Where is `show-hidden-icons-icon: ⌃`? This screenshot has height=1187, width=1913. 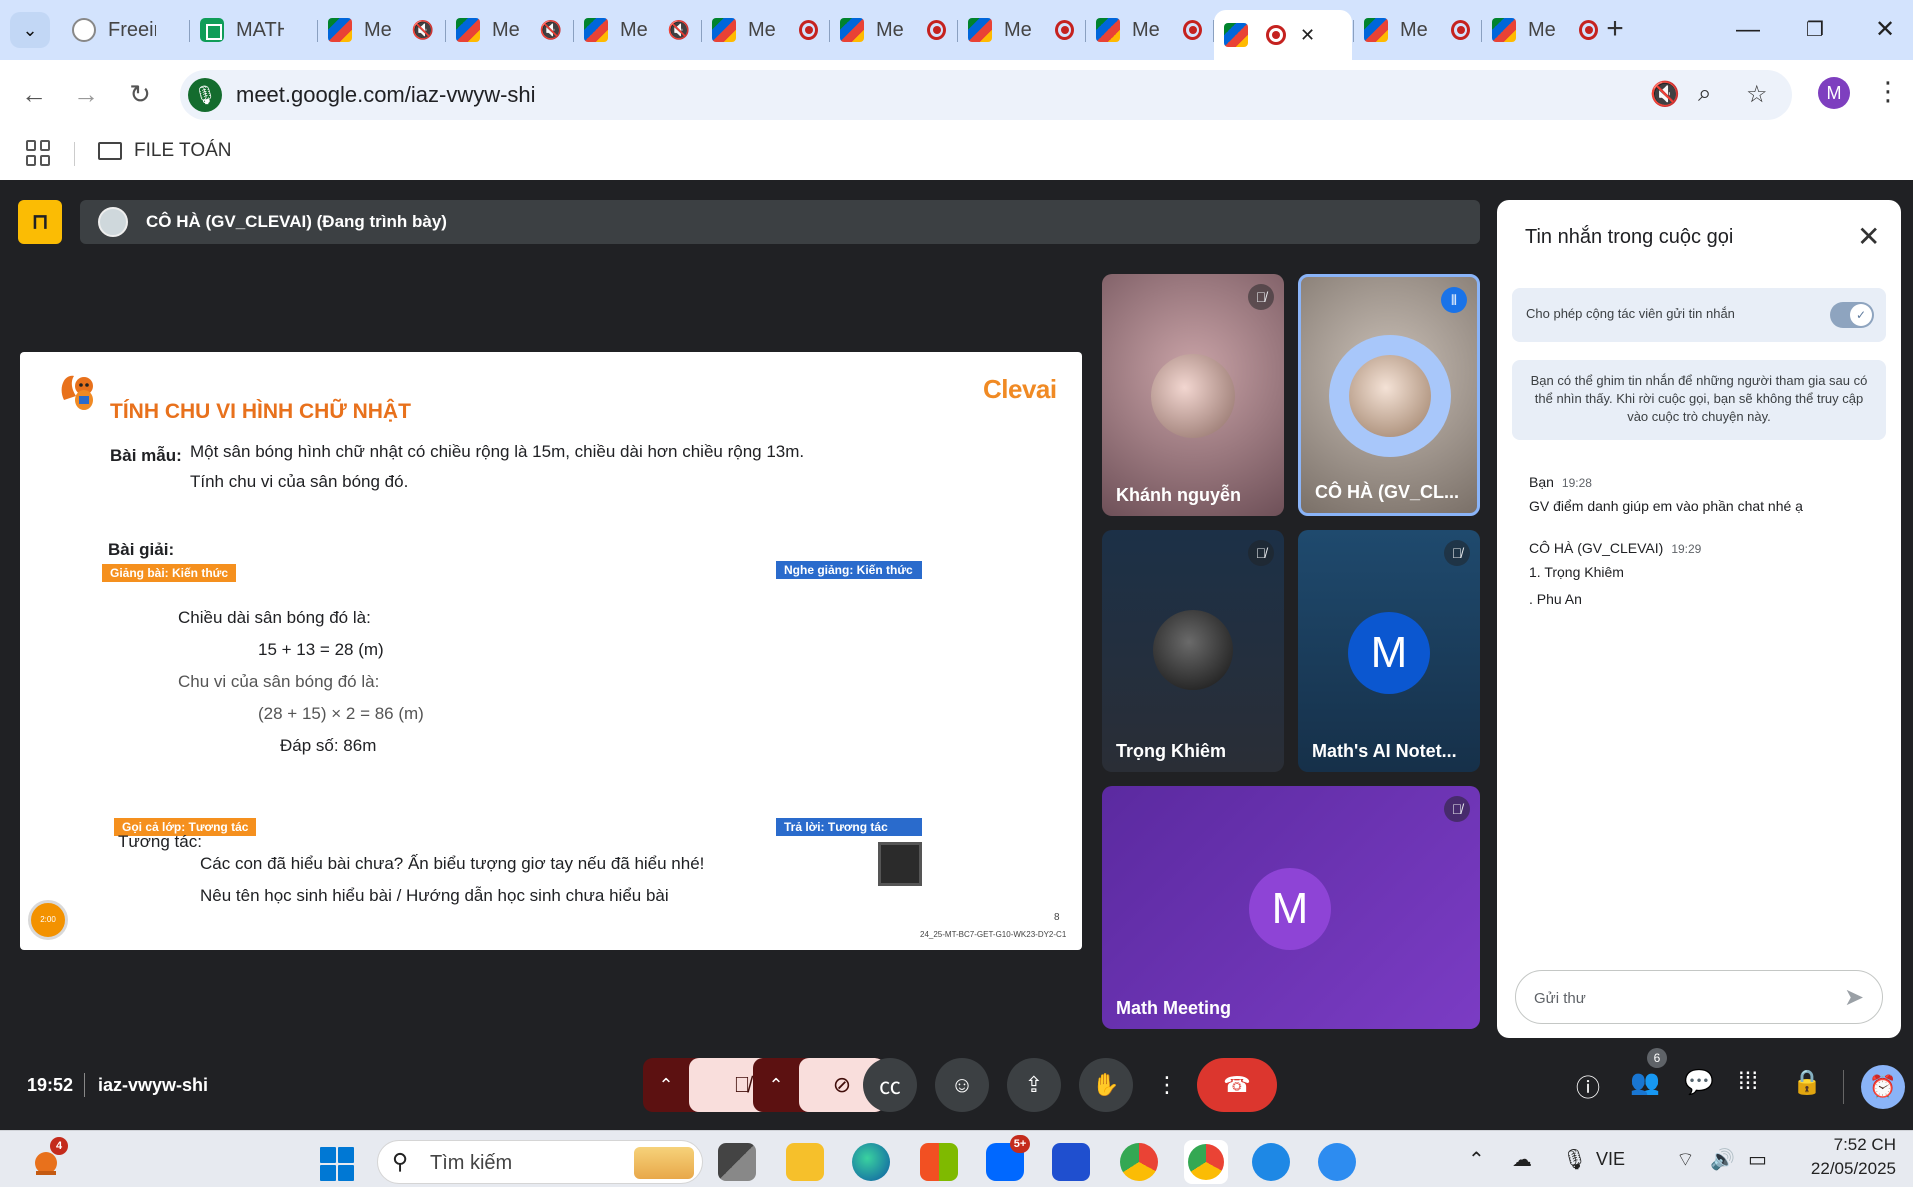
show-hidden-icons-icon: ⌃ is located at coordinates (1476, 1159).